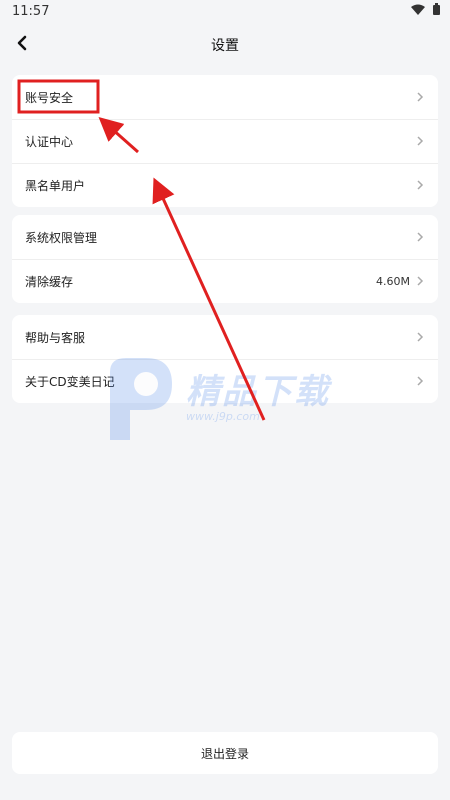 This screenshot has width=450, height=800. I want to click on settings-group-system: 系统权限管理 清除缓存 4.60M, so click(225, 259).